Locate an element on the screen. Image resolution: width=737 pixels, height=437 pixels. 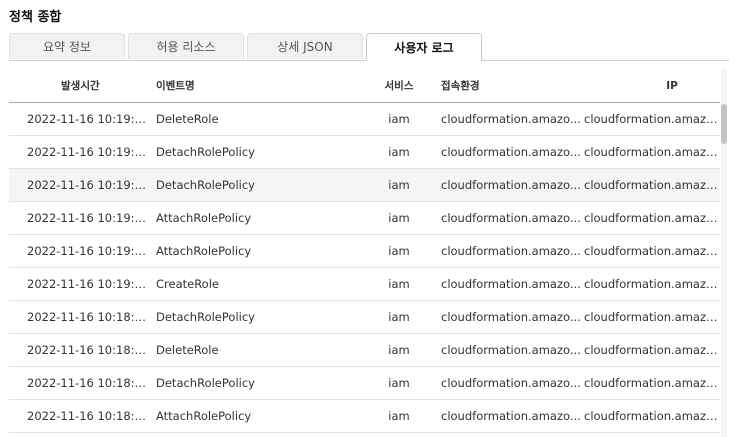
column-header-time: 발생시간 is located at coordinates (79, 85).